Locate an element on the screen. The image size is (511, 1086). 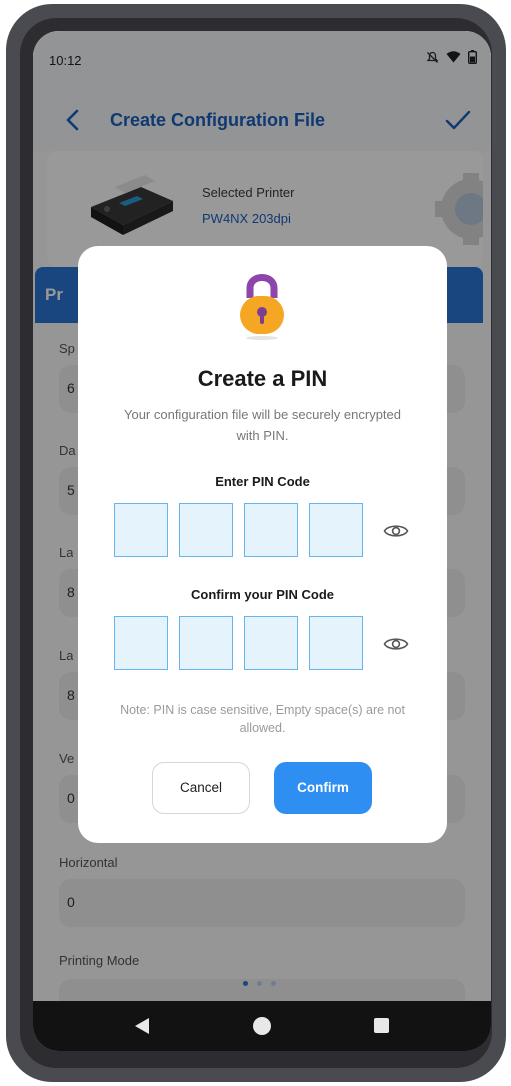
confirm-button: Confirm is located at coordinates (323, 788).